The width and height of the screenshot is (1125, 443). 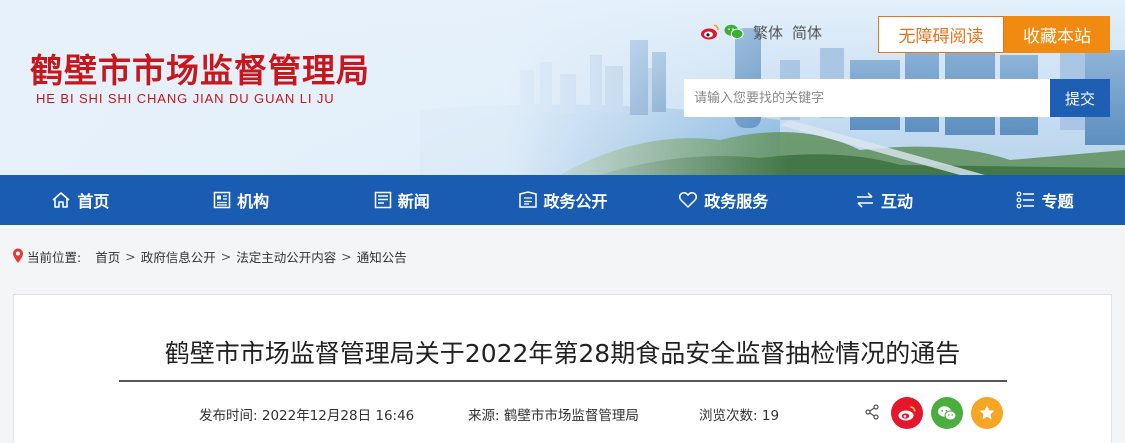 What do you see at coordinates (185, 98) in the screenshot?
I see `site-pinyin: HE BI SHI SHI CHANG JIAN DU GUAN LI JU` at bounding box center [185, 98].